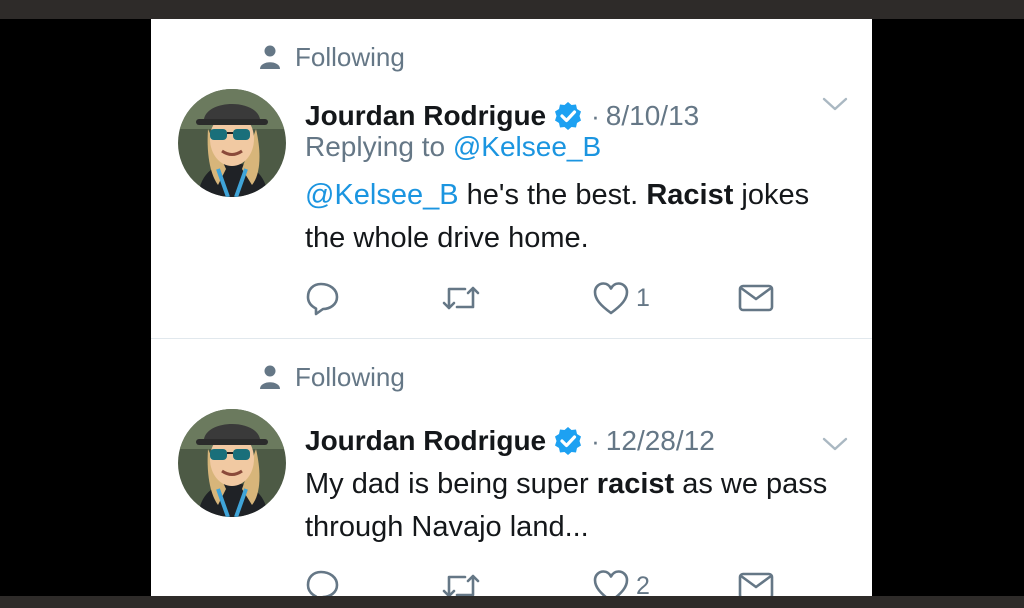  What do you see at coordinates (643, 297) in the screenshot?
I see `like-count: 1` at bounding box center [643, 297].